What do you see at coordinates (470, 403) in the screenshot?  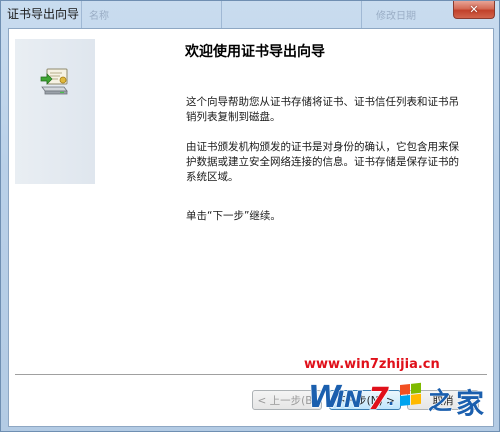 I see `svg-text: 家` at bounding box center [470, 403].